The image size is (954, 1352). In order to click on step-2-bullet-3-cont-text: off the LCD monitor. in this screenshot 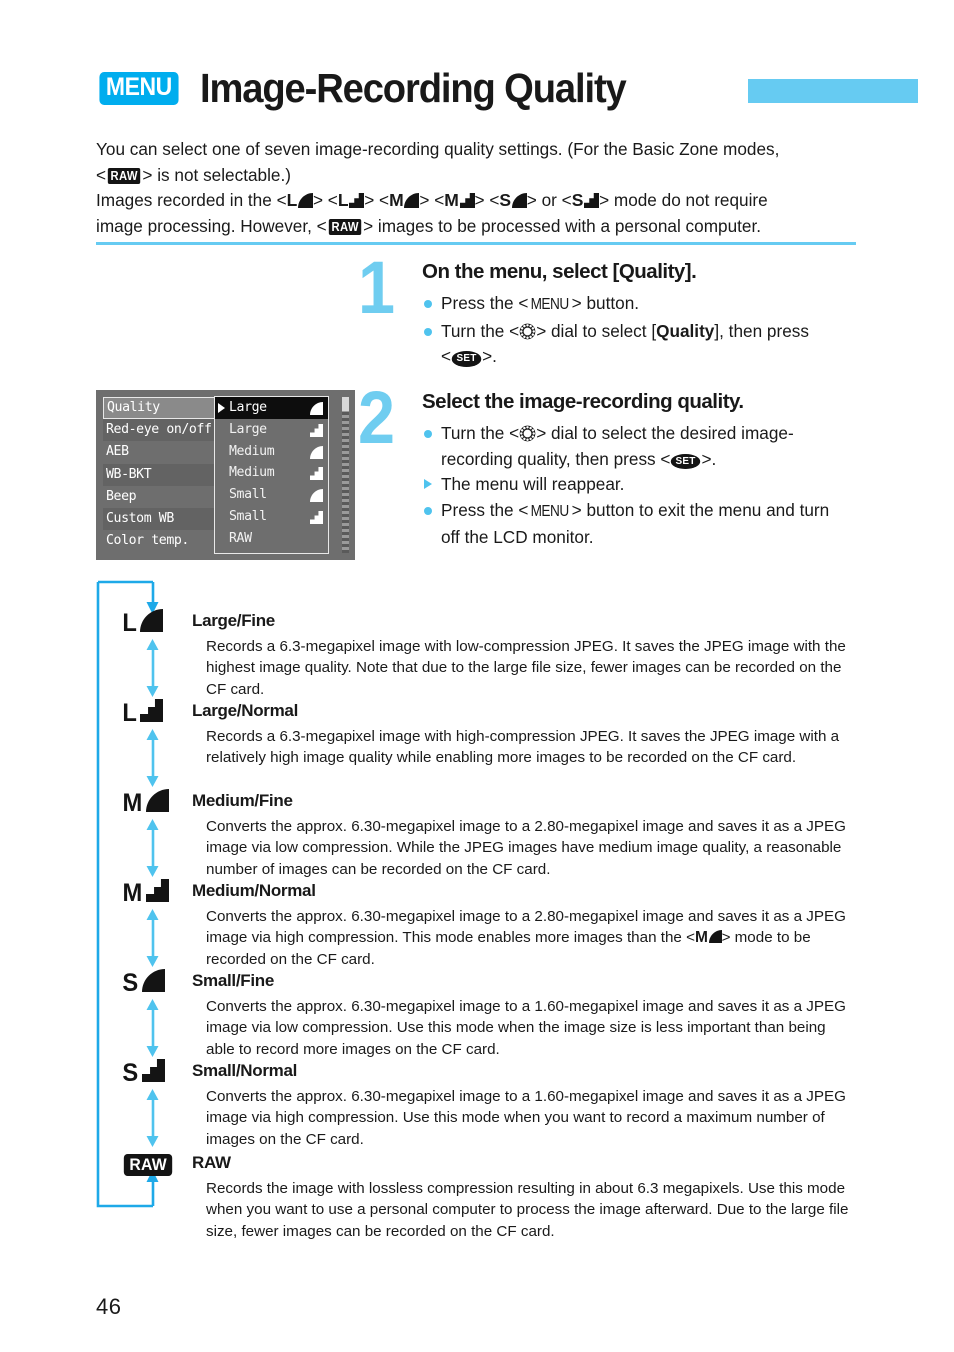, I will do `click(517, 537)`.